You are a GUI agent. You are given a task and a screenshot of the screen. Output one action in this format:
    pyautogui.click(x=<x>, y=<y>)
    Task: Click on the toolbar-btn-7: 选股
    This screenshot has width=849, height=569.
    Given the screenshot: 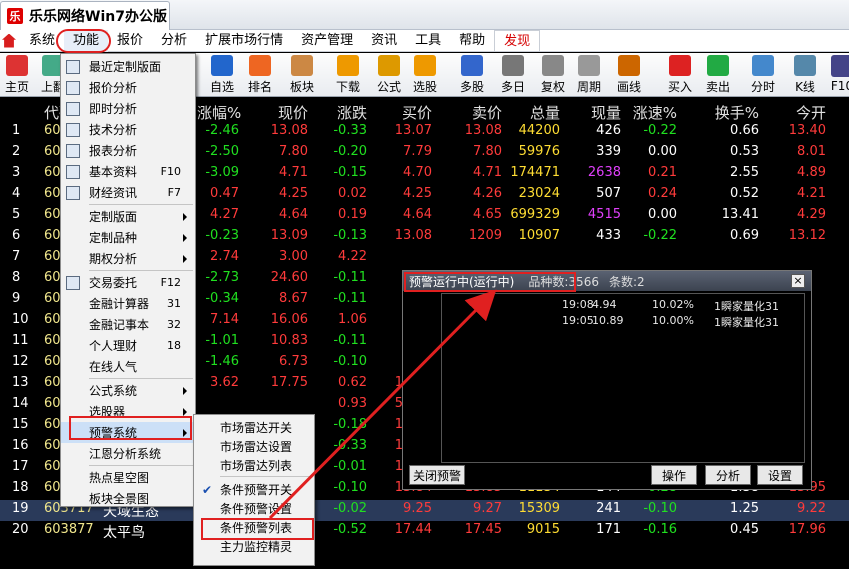 What is the action you would take?
    pyautogui.click(x=425, y=75)
    